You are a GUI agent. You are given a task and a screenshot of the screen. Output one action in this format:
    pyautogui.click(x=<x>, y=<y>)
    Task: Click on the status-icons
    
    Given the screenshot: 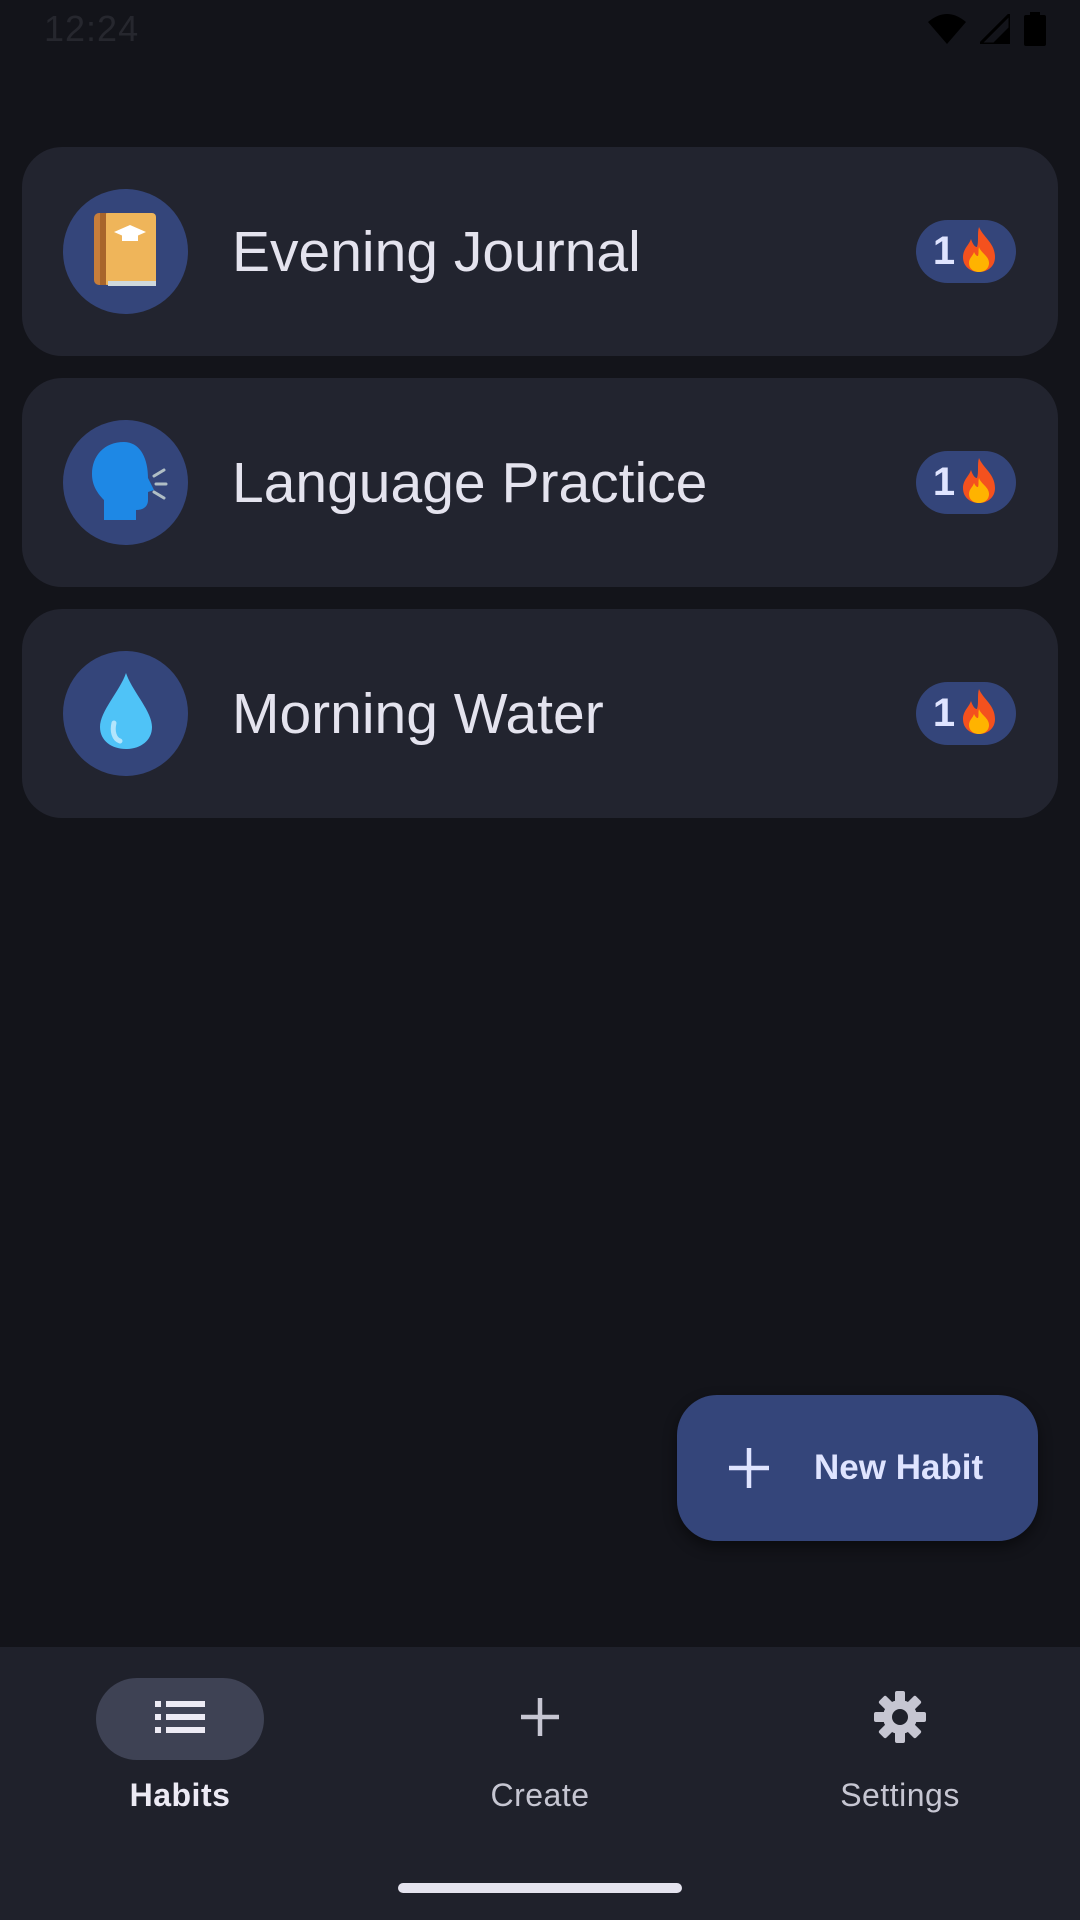 What is the action you would take?
    pyautogui.click(x=987, y=29)
    